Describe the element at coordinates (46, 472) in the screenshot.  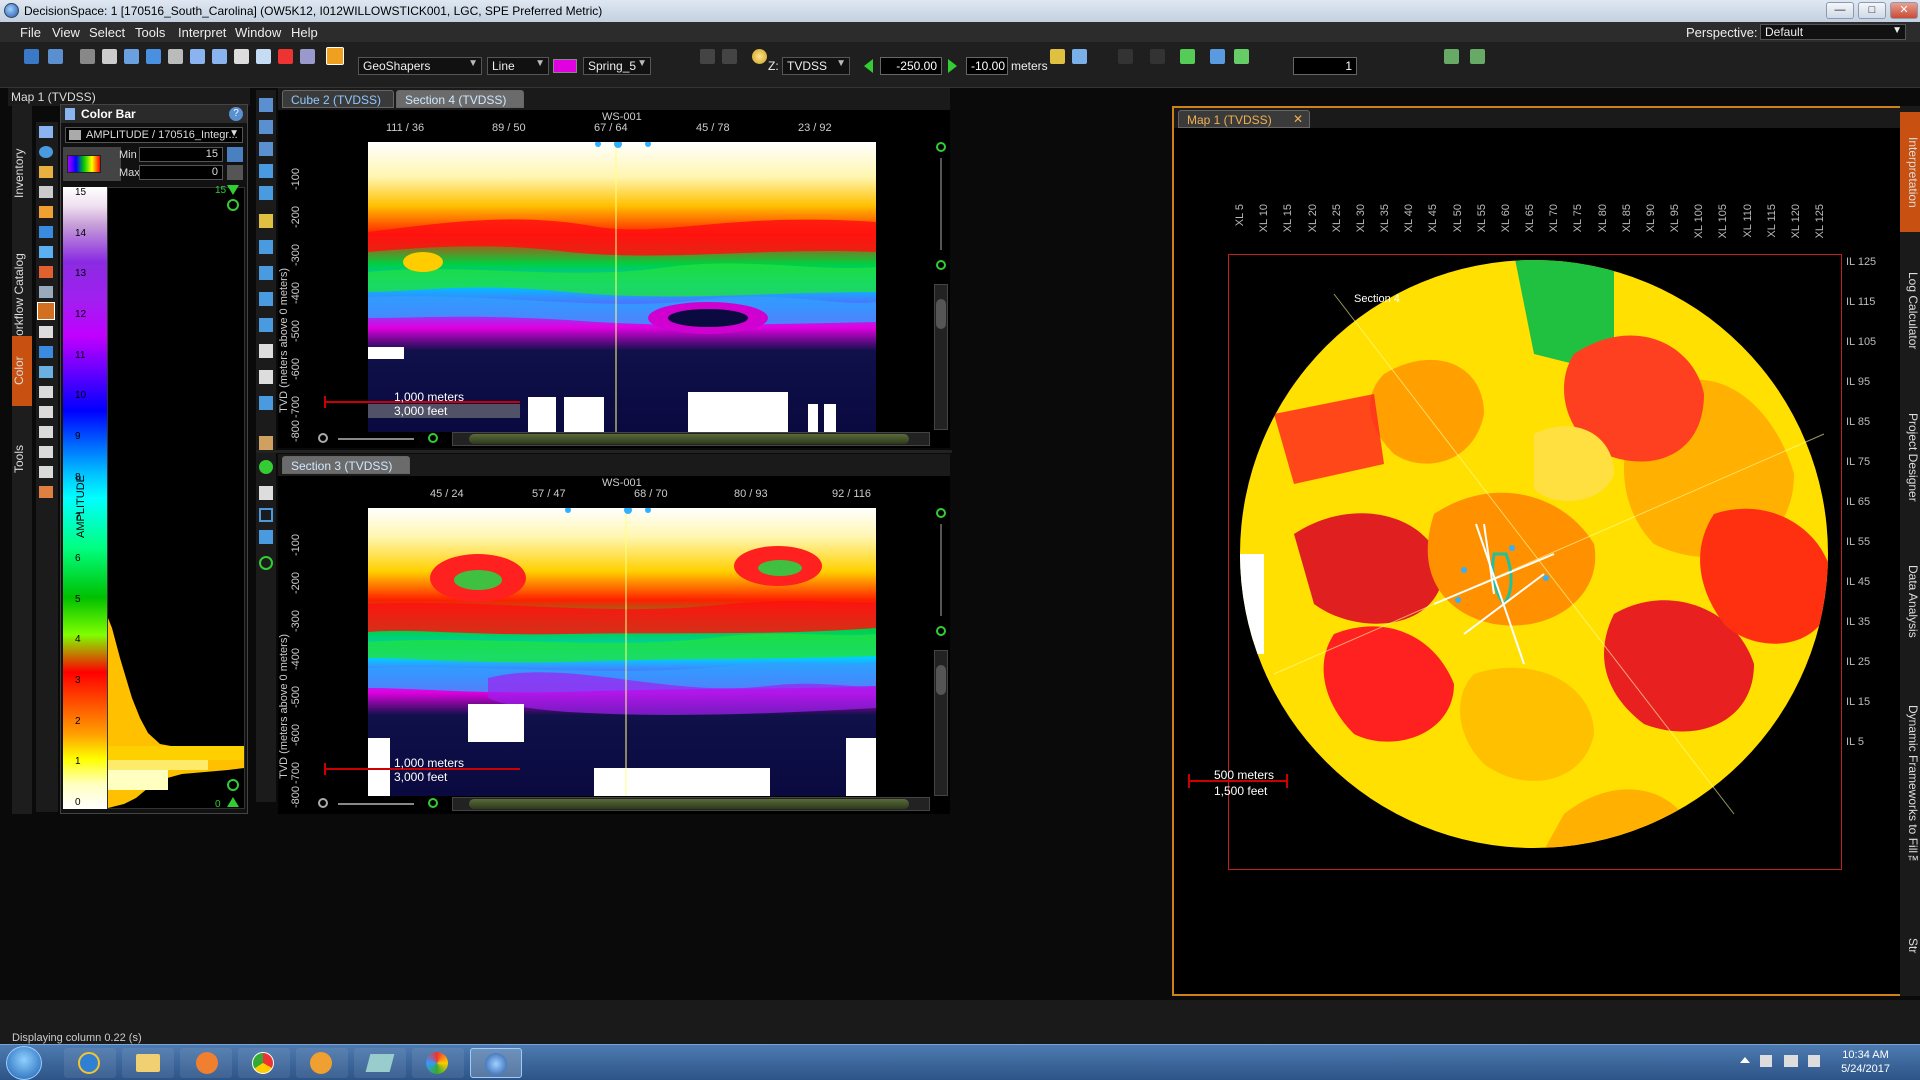
I see `bar5-icon` at that location.